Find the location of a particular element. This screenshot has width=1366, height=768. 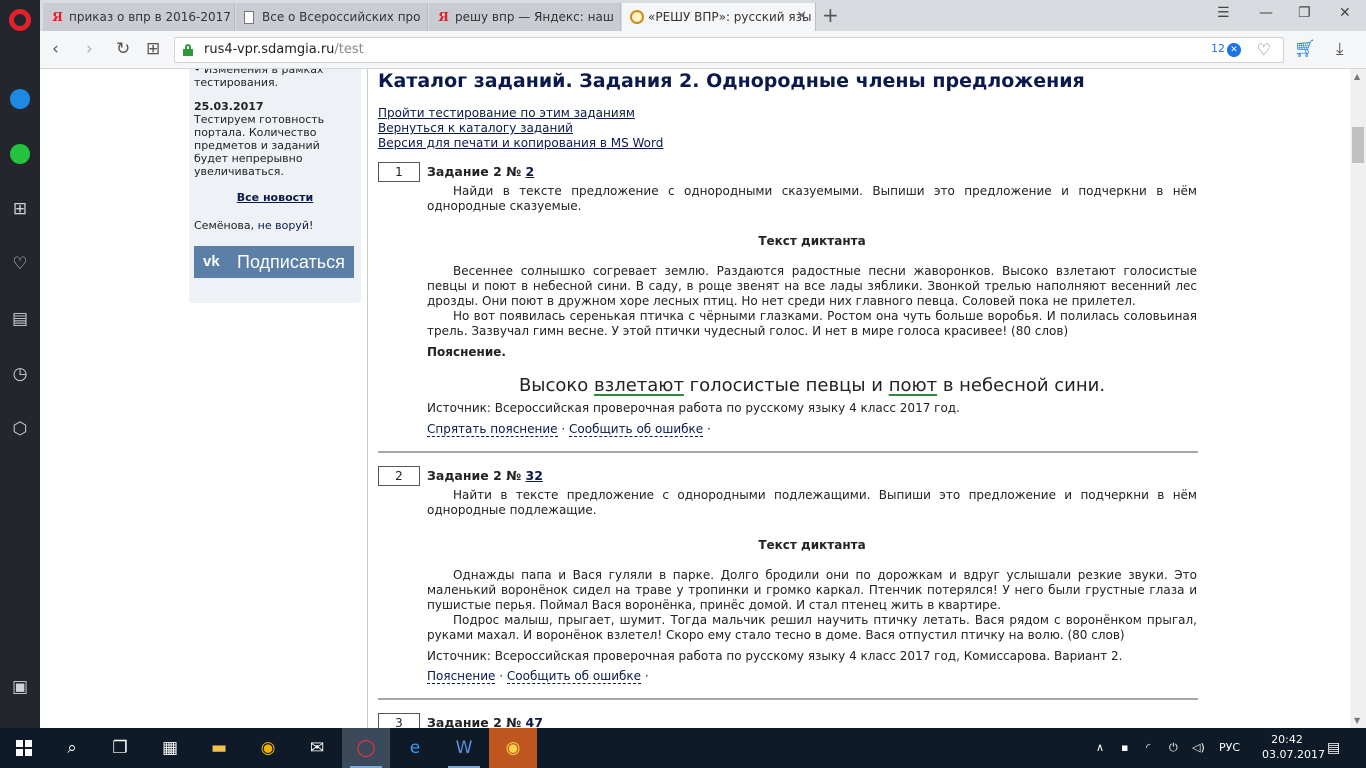

scrollbar-thumb is located at coordinates (1358, 145).